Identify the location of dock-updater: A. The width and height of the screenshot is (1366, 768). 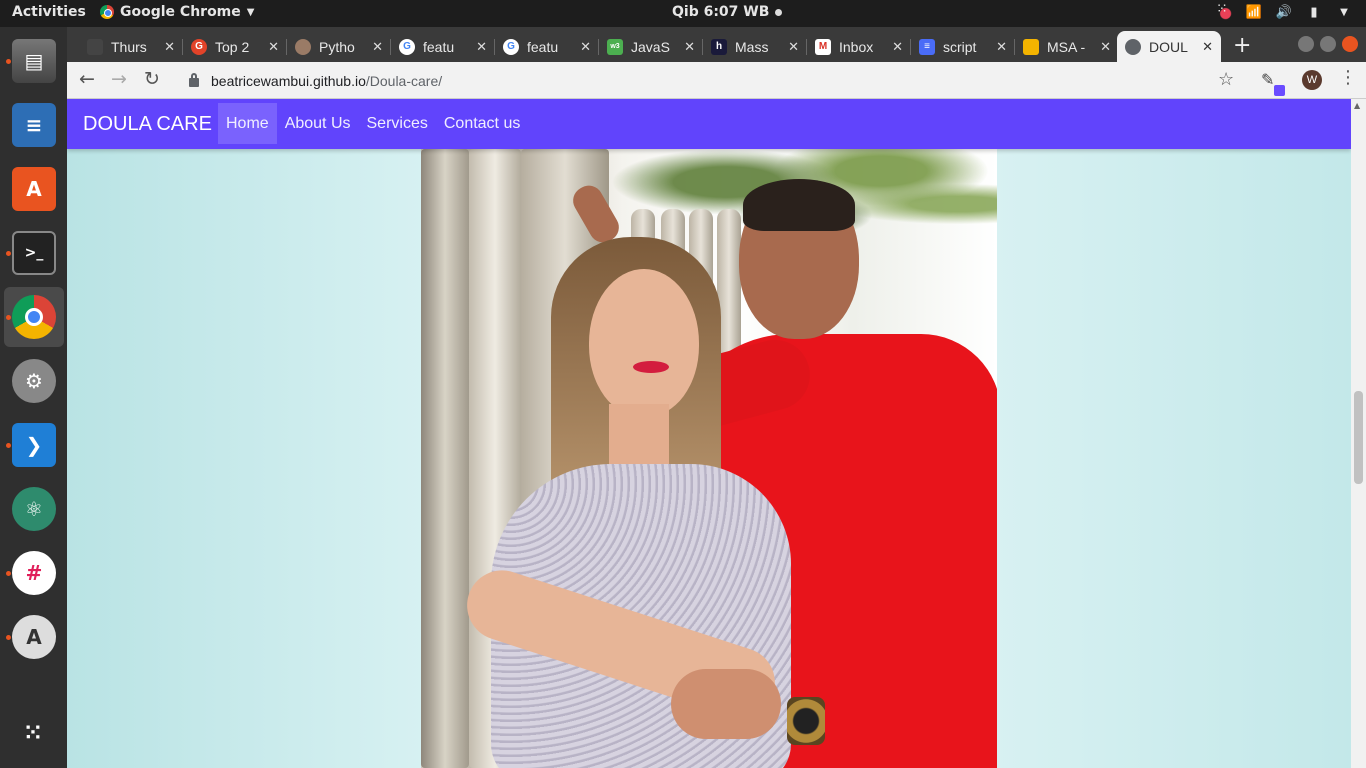
(34, 637).